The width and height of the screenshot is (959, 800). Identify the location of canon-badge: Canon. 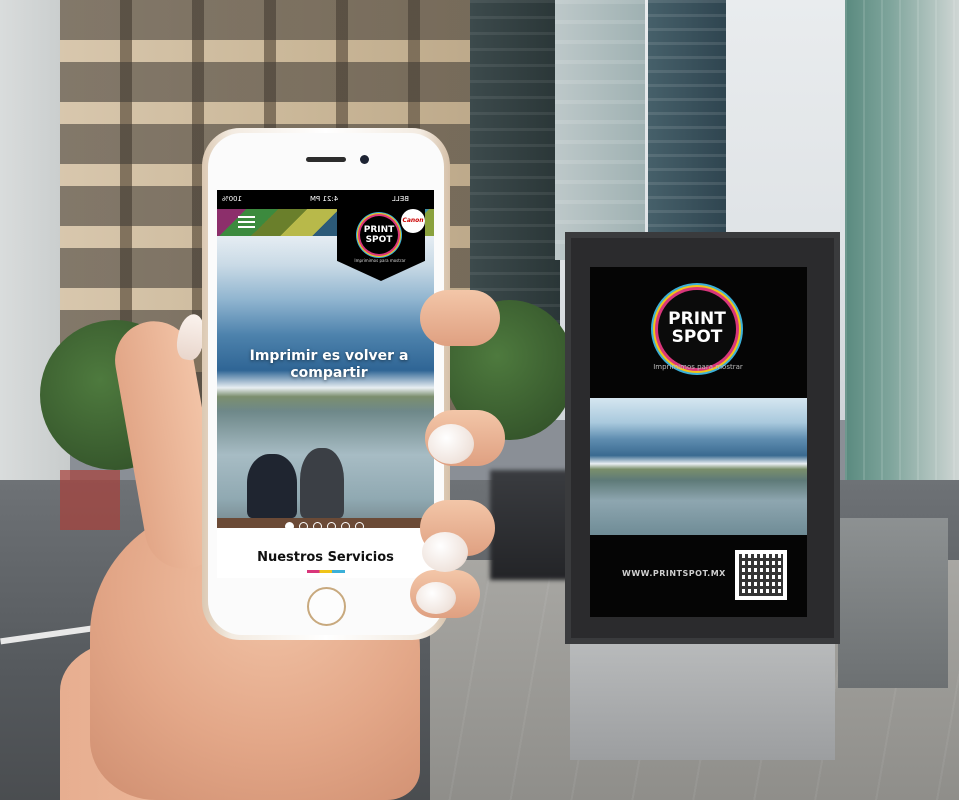
(413, 221).